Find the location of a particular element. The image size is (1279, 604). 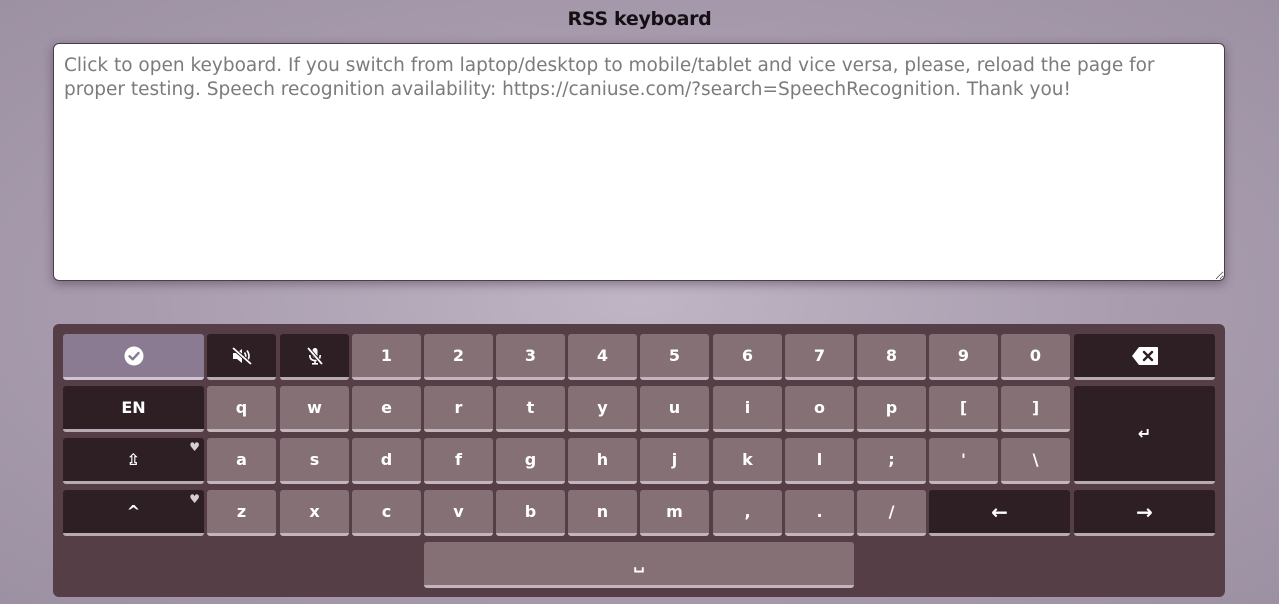

key-u: u is located at coordinates (674, 409).